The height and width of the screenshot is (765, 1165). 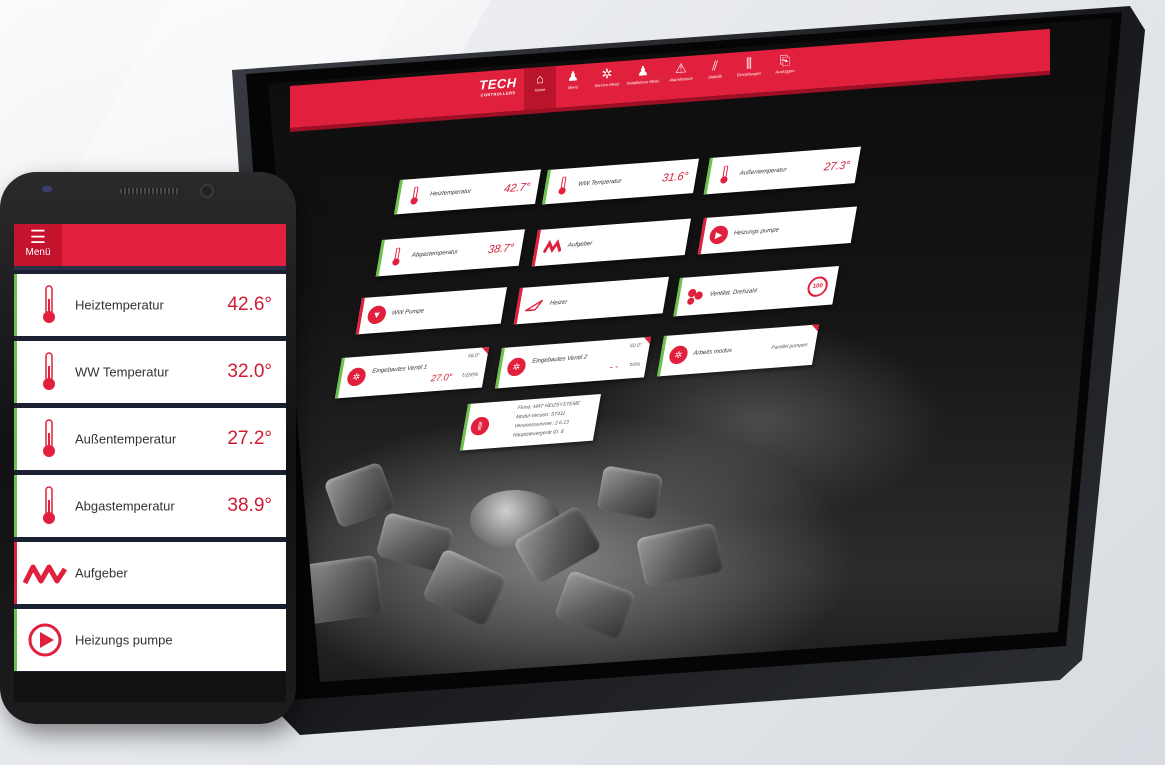 What do you see at coordinates (38, 237) in the screenshot?
I see `hamburger-icon: ☰` at bounding box center [38, 237].